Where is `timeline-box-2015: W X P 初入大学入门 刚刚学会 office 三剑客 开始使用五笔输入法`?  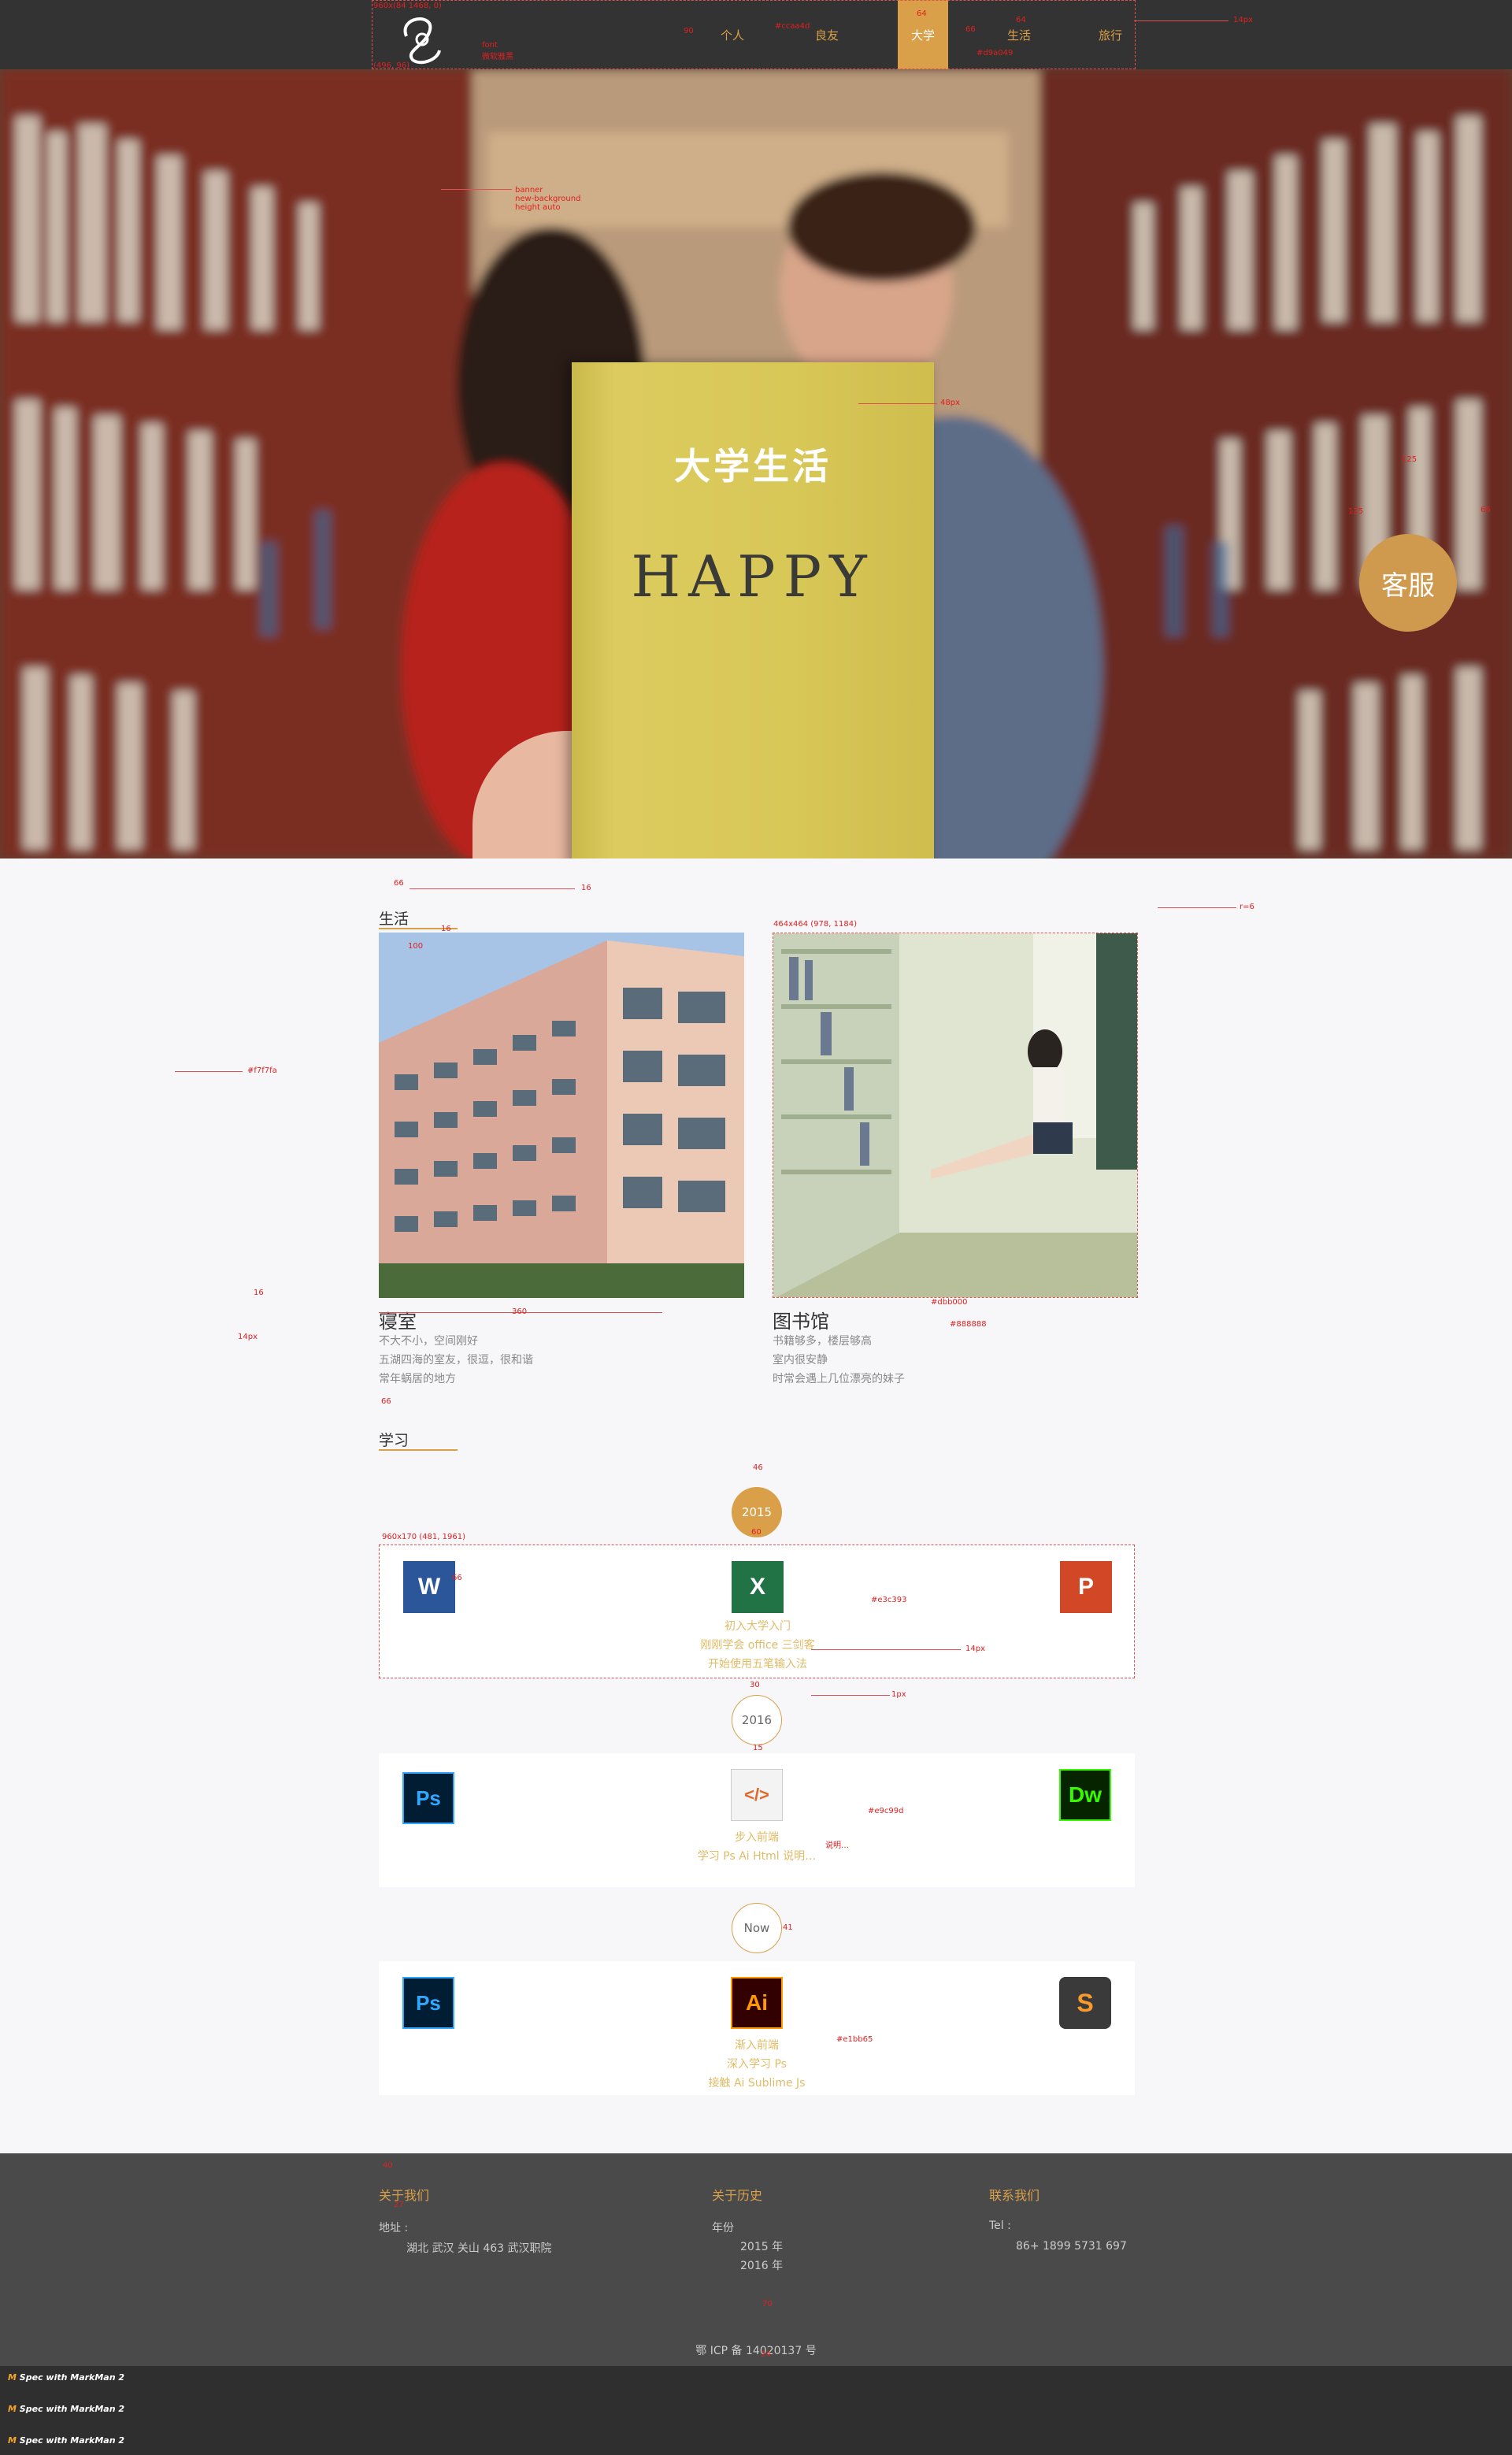
timeline-box-2015: W X P 初入大学入门 刚刚学会 office 三剑客 开始使用五笔输入法 is located at coordinates (757, 1611).